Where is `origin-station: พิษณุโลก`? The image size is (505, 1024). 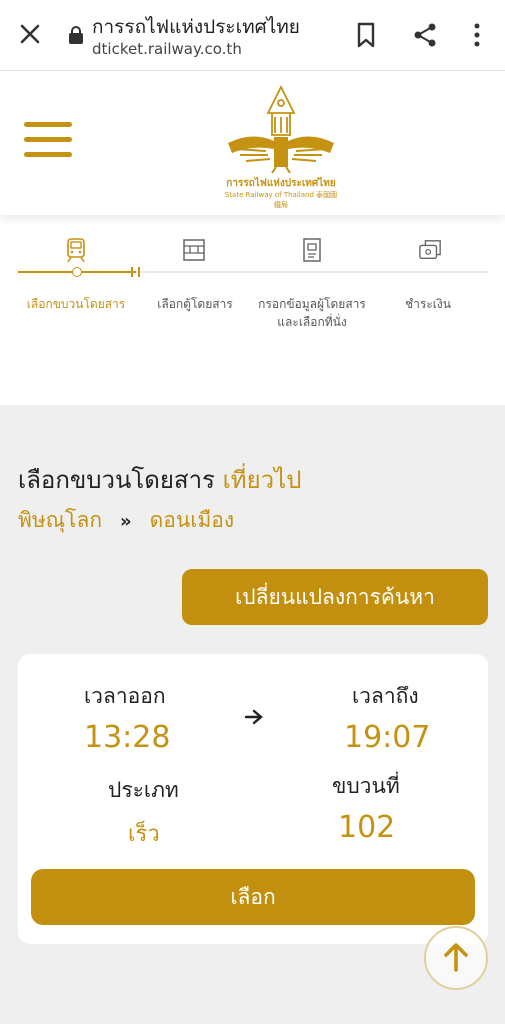 origin-station: พิษณุโลก is located at coordinates (60, 520).